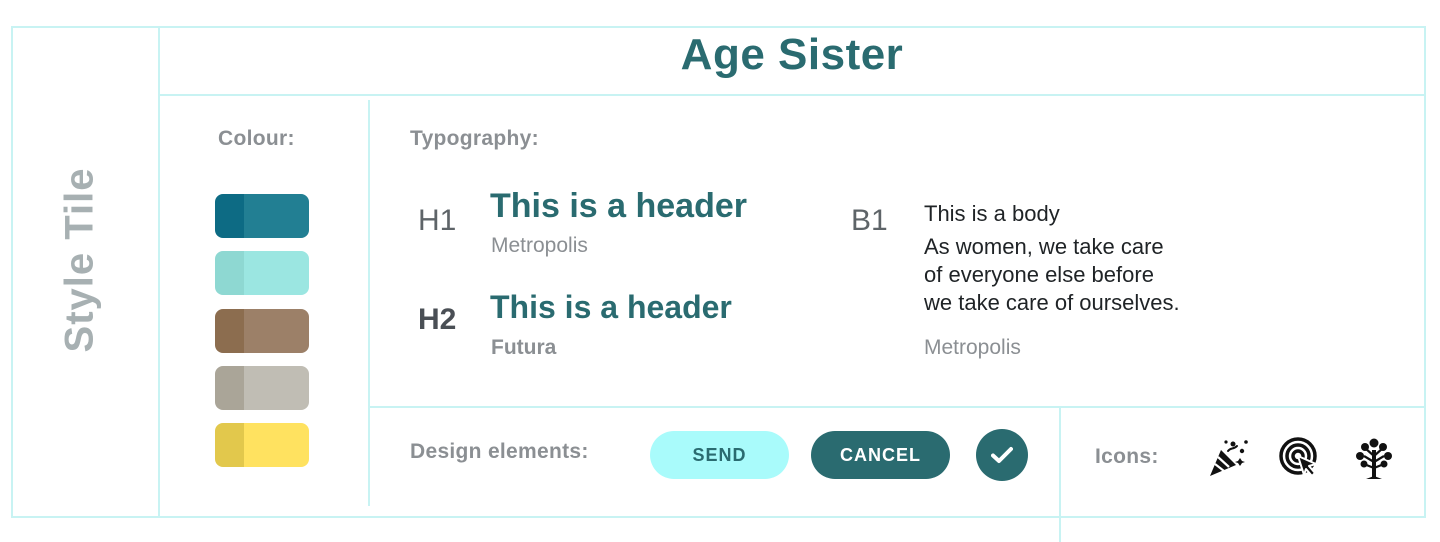 The height and width of the screenshot is (542, 1440). I want to click on tree-icon, so click(1374, 458).